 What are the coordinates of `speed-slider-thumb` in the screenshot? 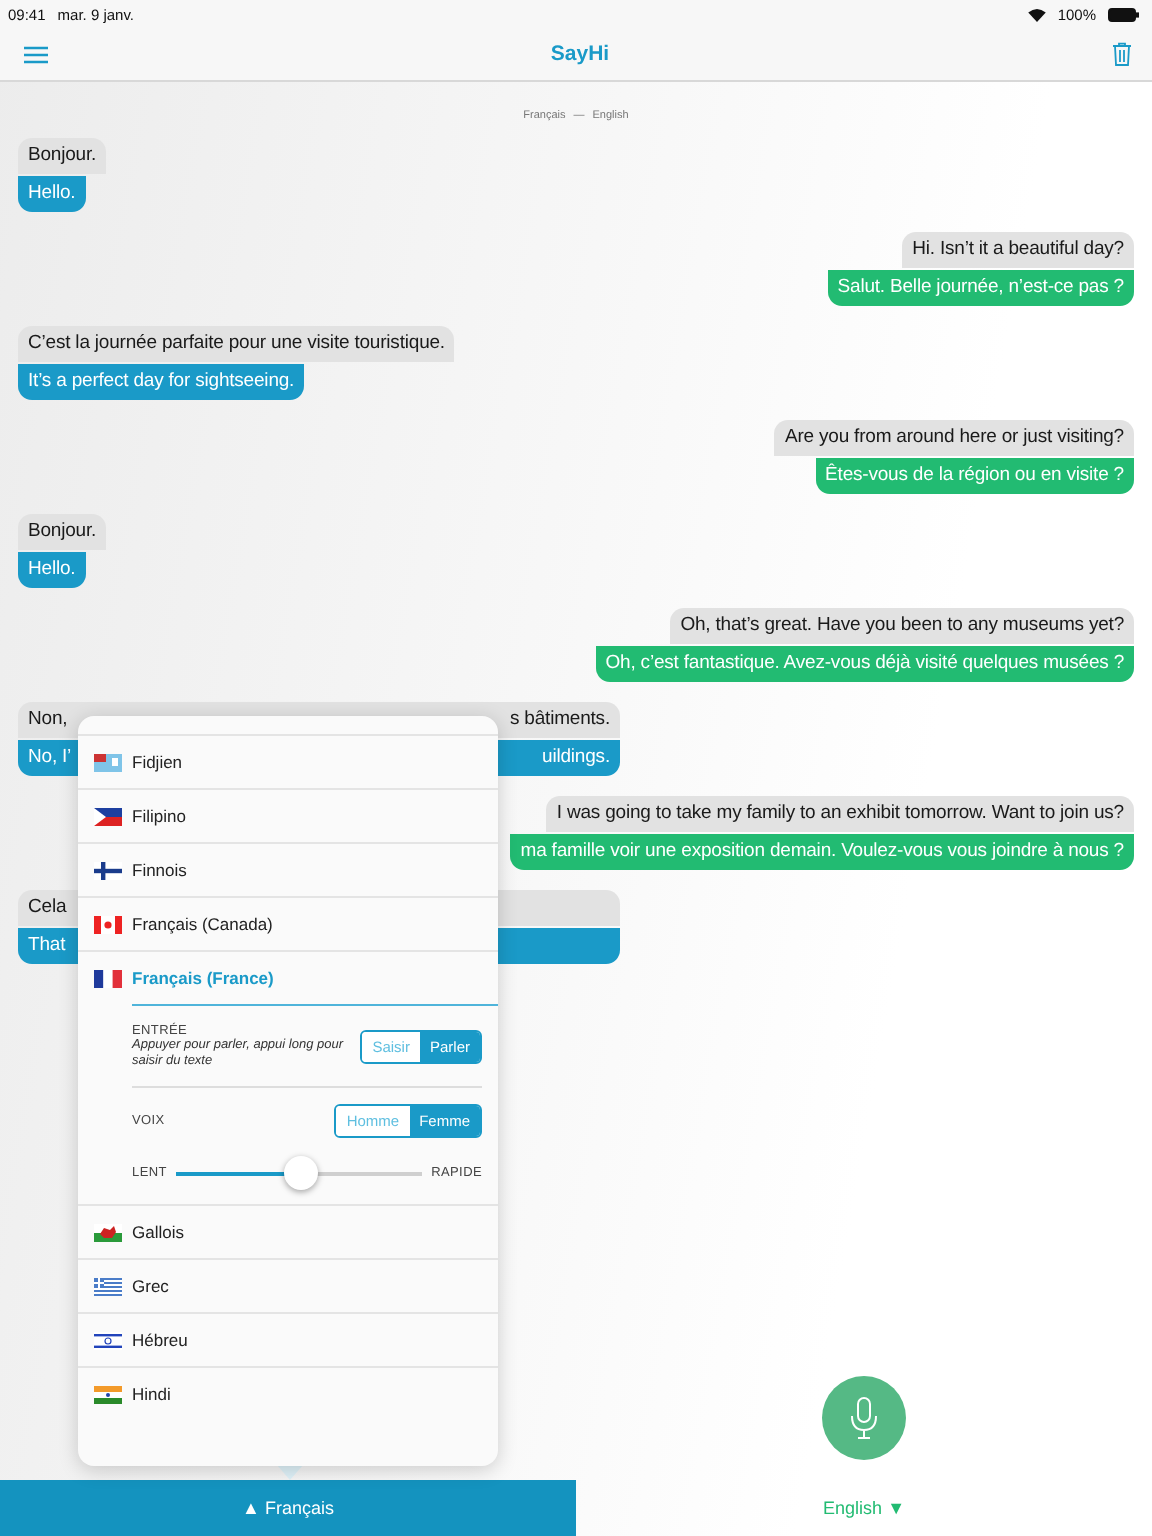 It's located at (300, 1172).